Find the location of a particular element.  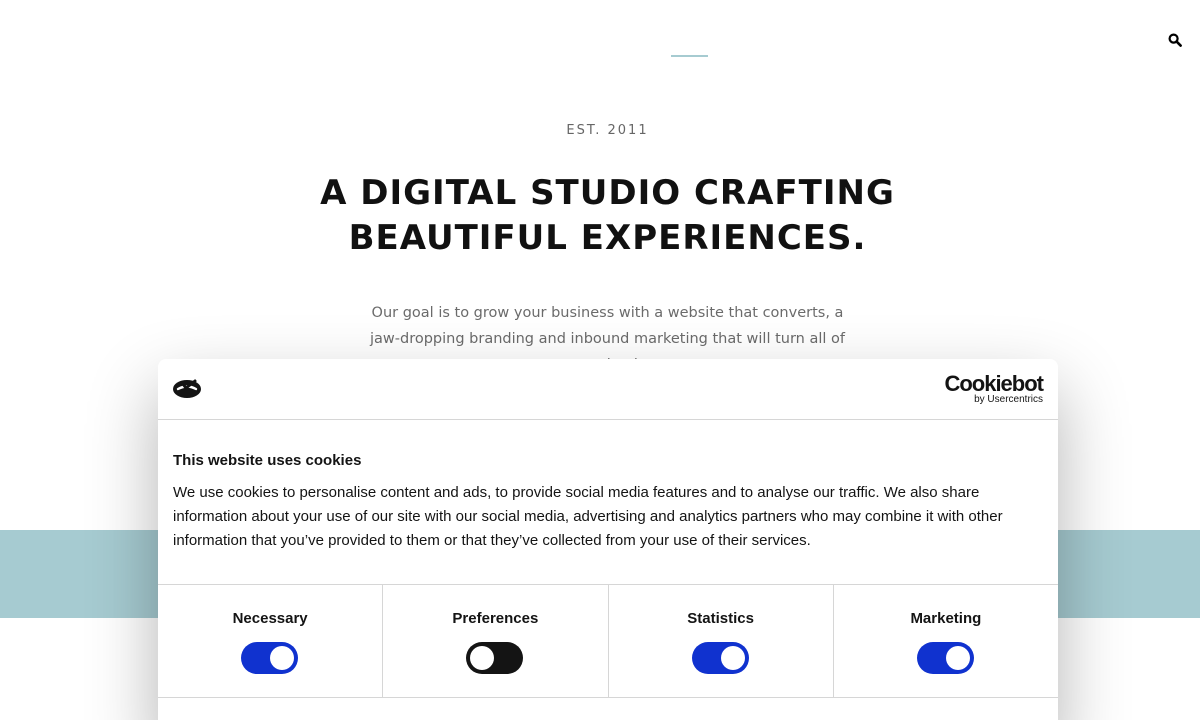

cookie-dialog-title: This website uses cookies is located at coordinates (267, 460).